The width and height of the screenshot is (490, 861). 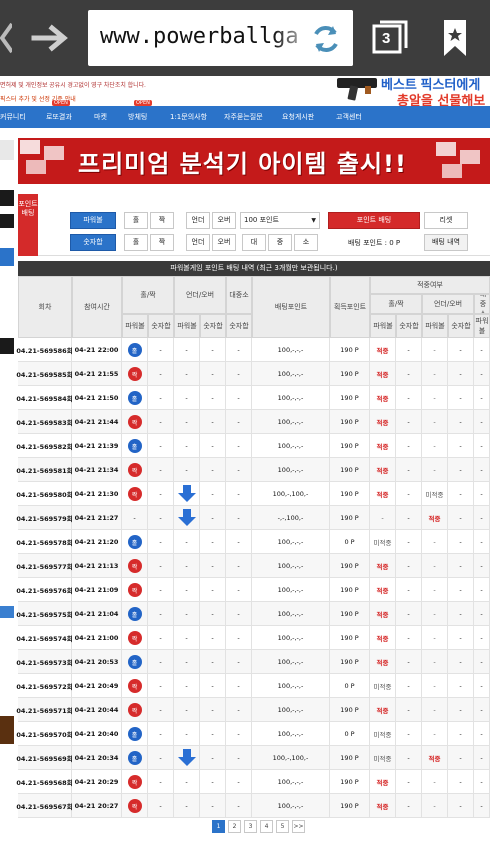 I want to click on nav-item: 로또결과, so click(x=59, y=117).